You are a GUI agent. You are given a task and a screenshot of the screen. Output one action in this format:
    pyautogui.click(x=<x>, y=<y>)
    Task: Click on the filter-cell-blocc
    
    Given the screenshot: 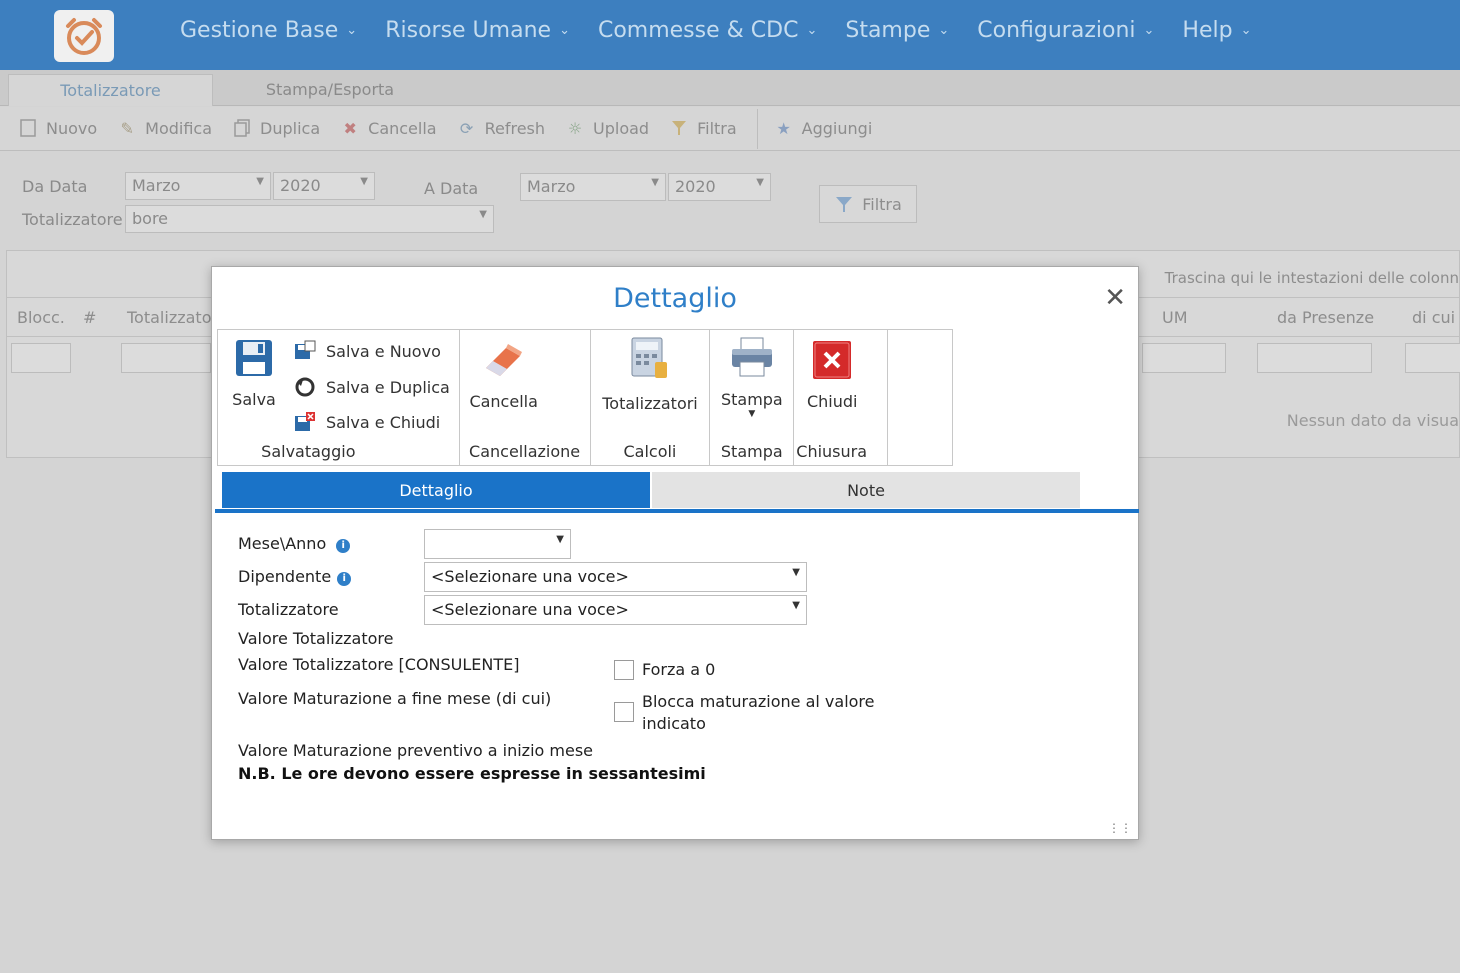 What is the action you would take?
    pyautogui.click(x=41, y=358)
    